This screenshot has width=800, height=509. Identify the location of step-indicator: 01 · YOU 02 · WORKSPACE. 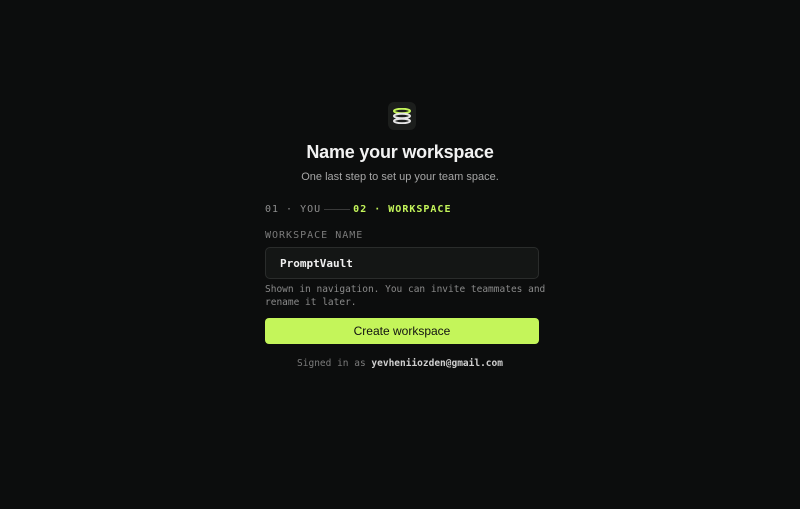
(358, 209).